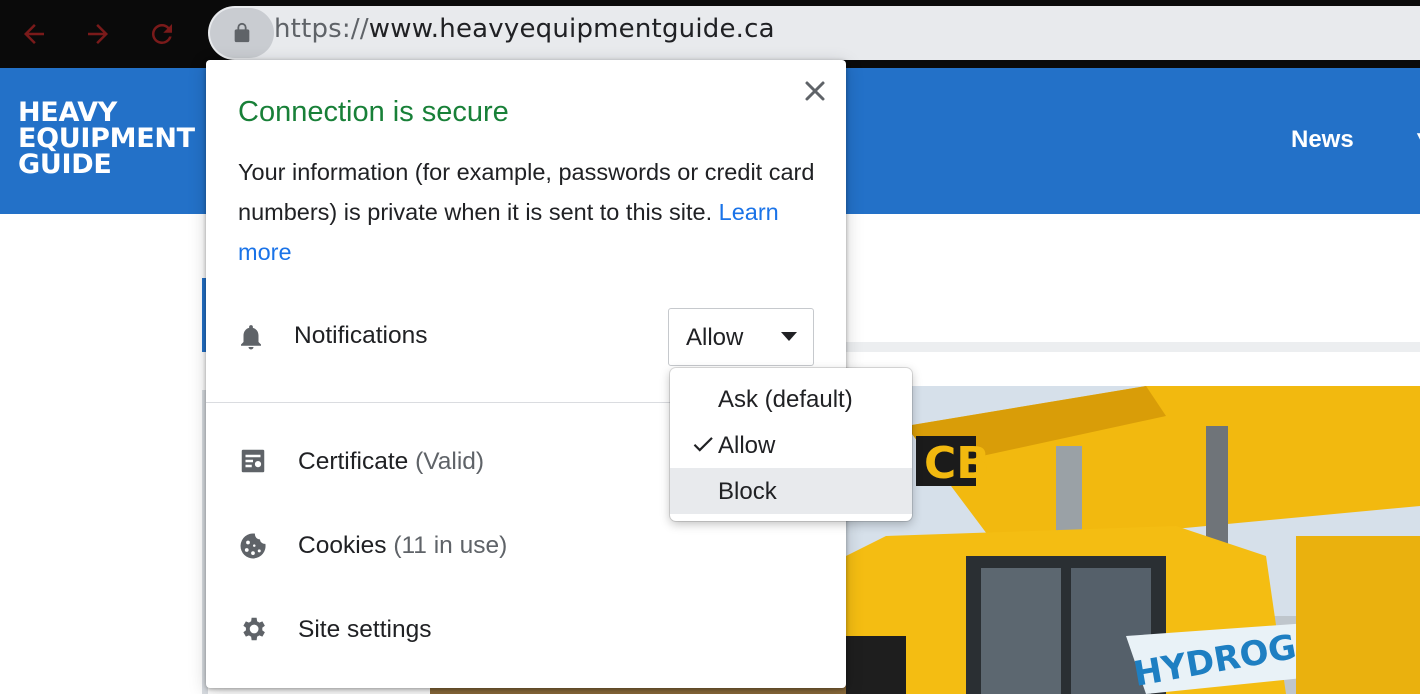  Describe the element at coordinates (791, 491) in the screenshot. I see `menu-option-block: Block` at that location.